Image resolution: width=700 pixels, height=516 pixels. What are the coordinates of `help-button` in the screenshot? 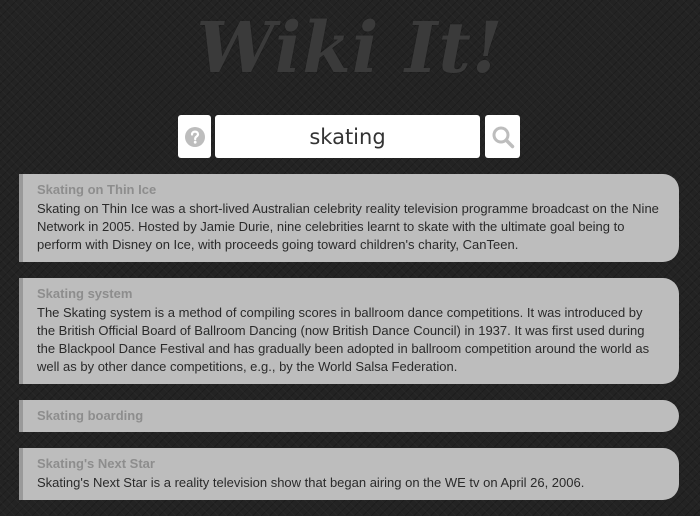 It's located at (194, 136).